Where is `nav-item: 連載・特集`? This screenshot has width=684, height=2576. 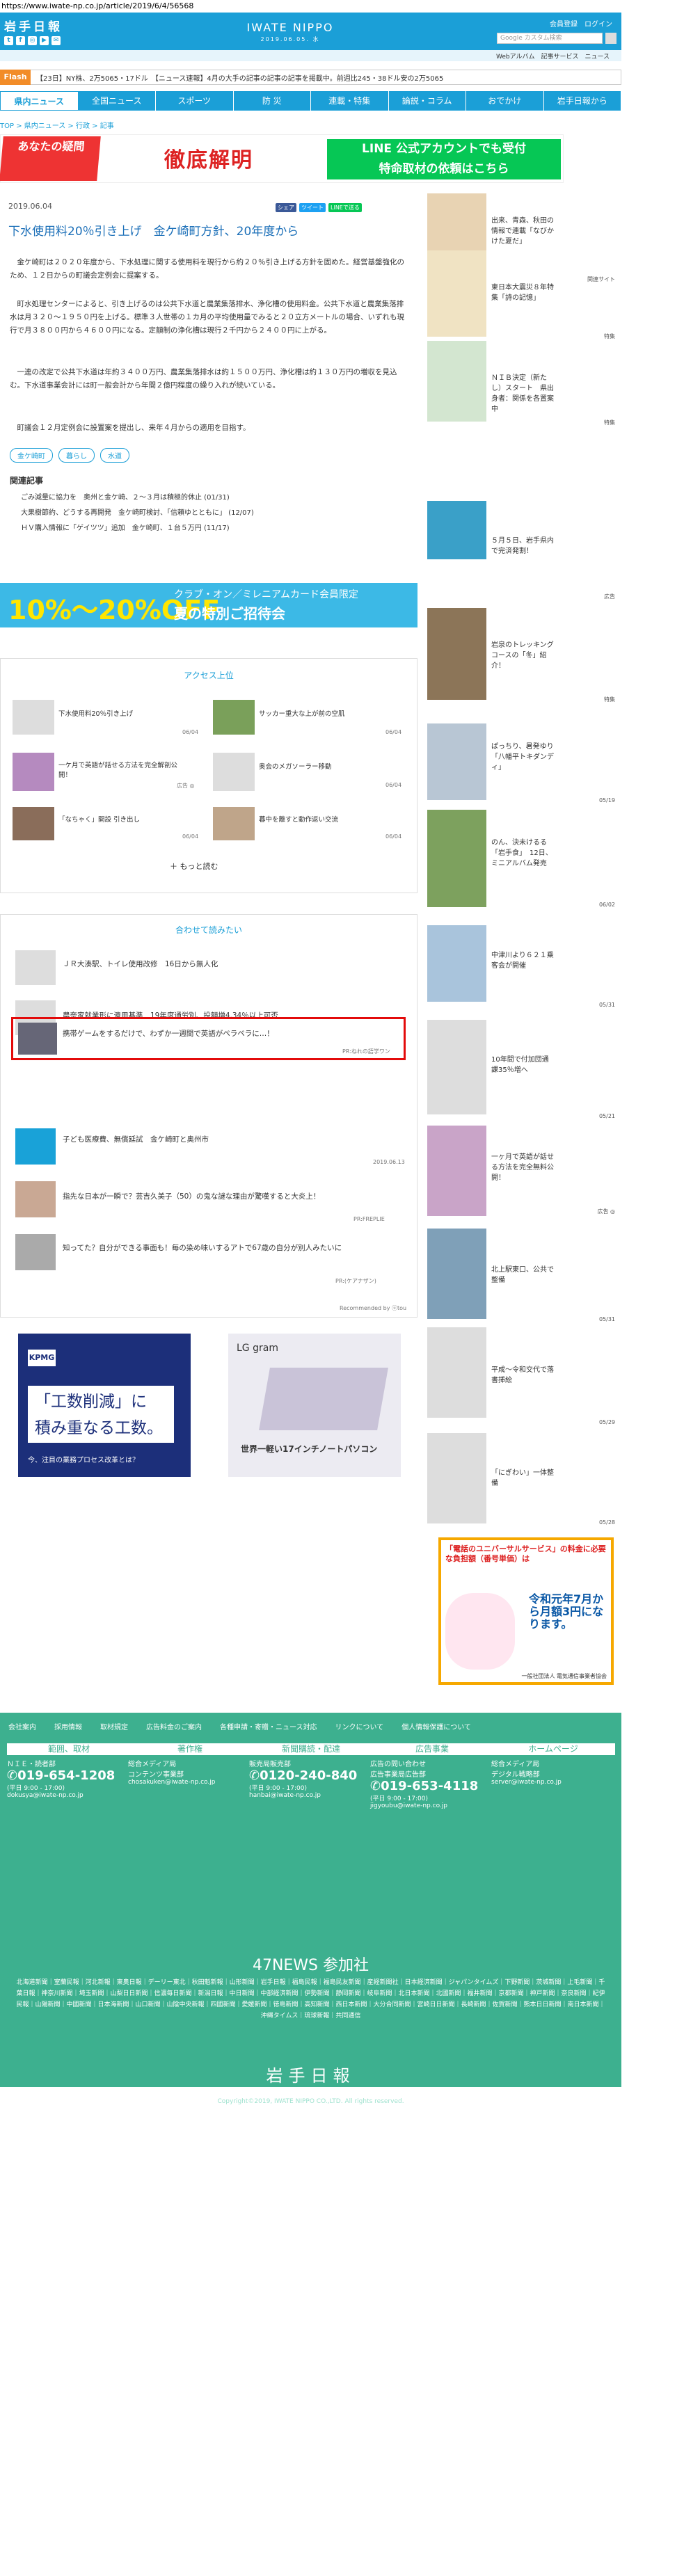 nav-item: 連載・特集 is located at coordinates (350, 101).